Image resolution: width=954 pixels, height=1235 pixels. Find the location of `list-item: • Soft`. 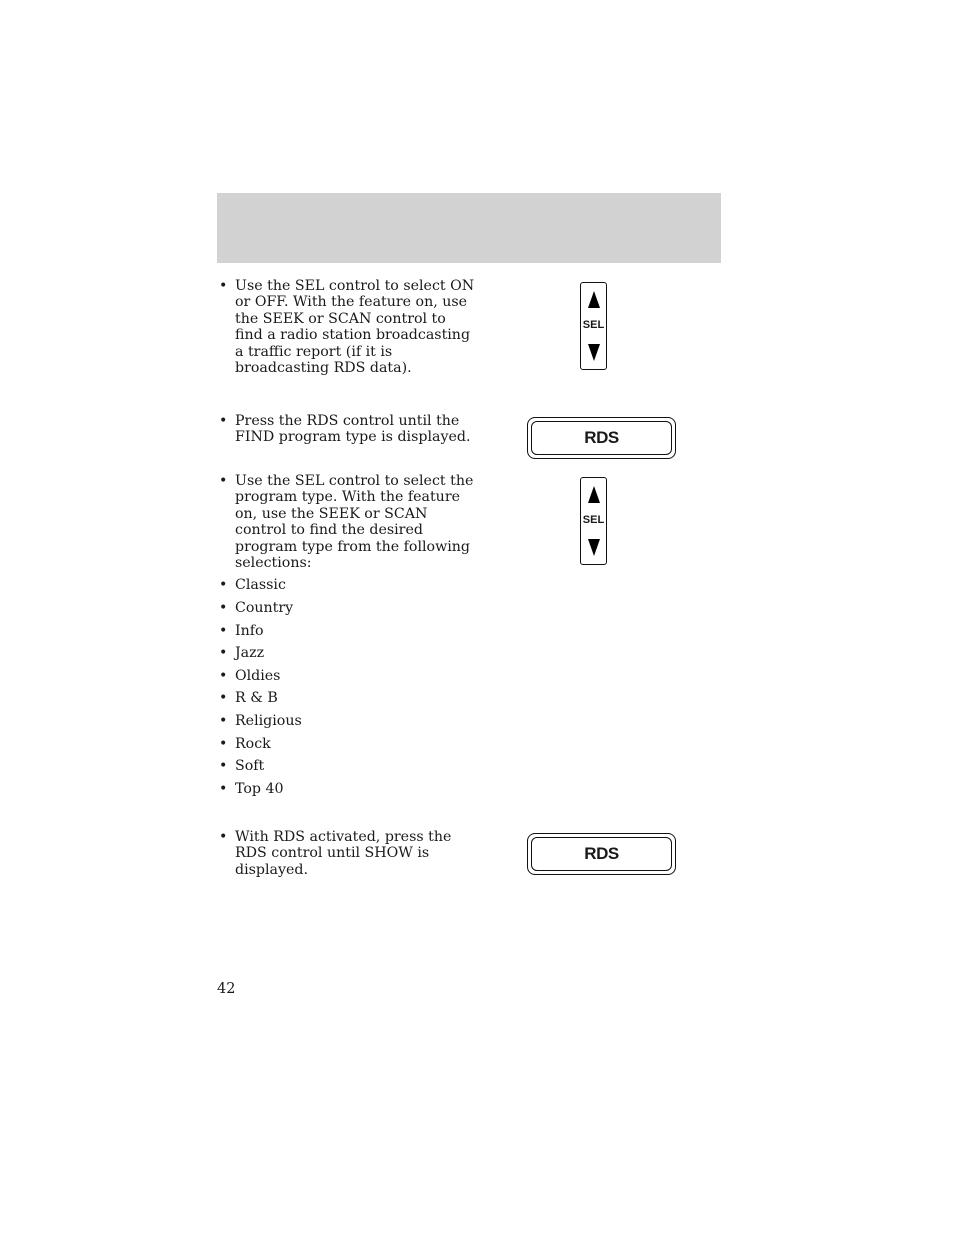

list-item: • Soft is located at coordinates (347, 769).